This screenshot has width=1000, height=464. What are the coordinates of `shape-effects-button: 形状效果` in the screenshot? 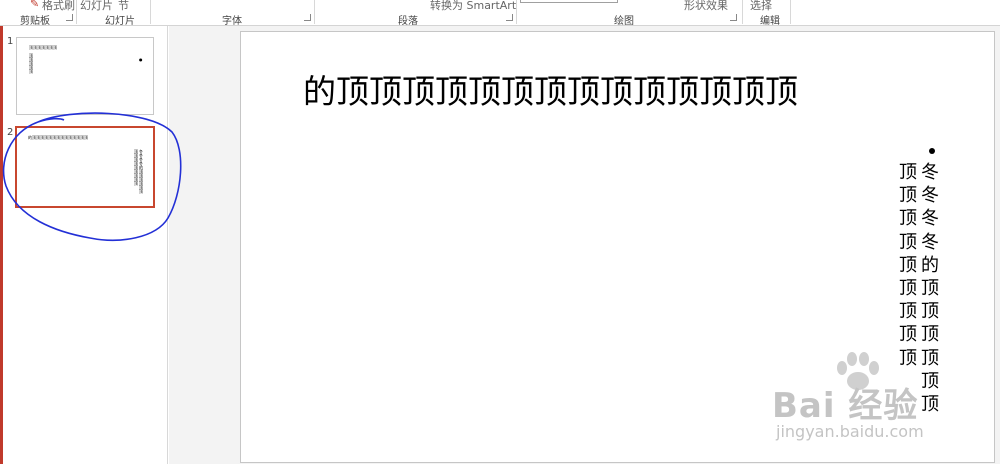 It's located at (706, 6).